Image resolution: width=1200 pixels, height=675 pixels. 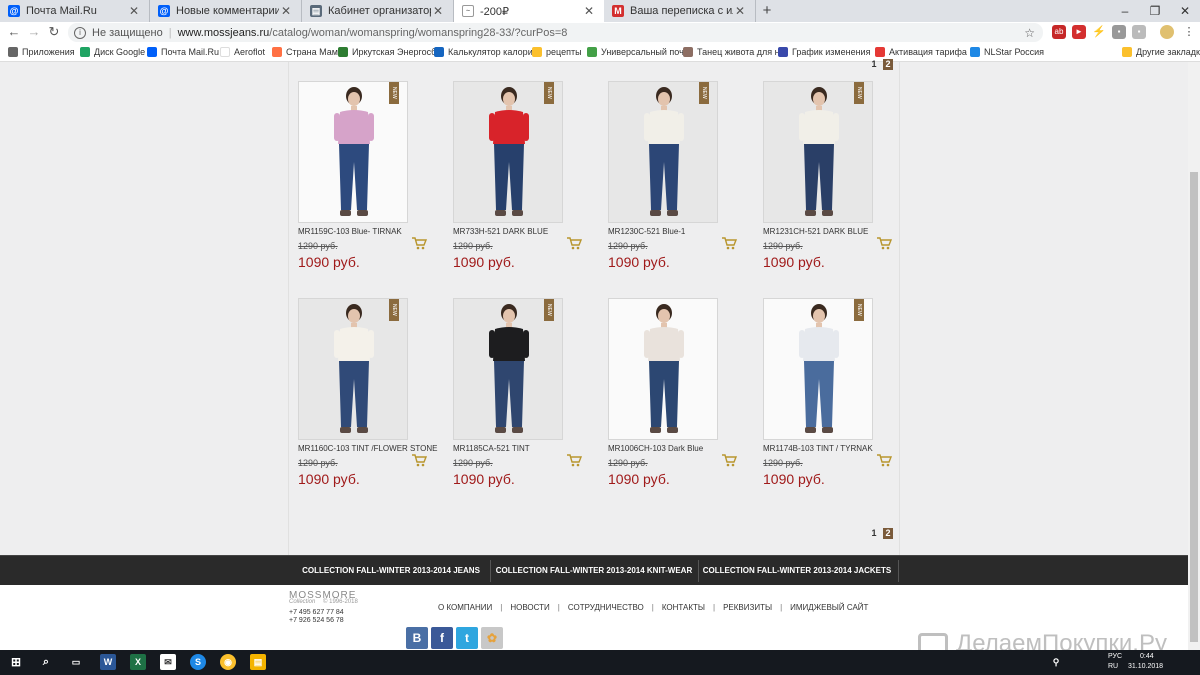 What do you see at coordinates (1059, 32) in the screenshot?
I see `extension-icon: ab` at bounding box center [1059, 32].